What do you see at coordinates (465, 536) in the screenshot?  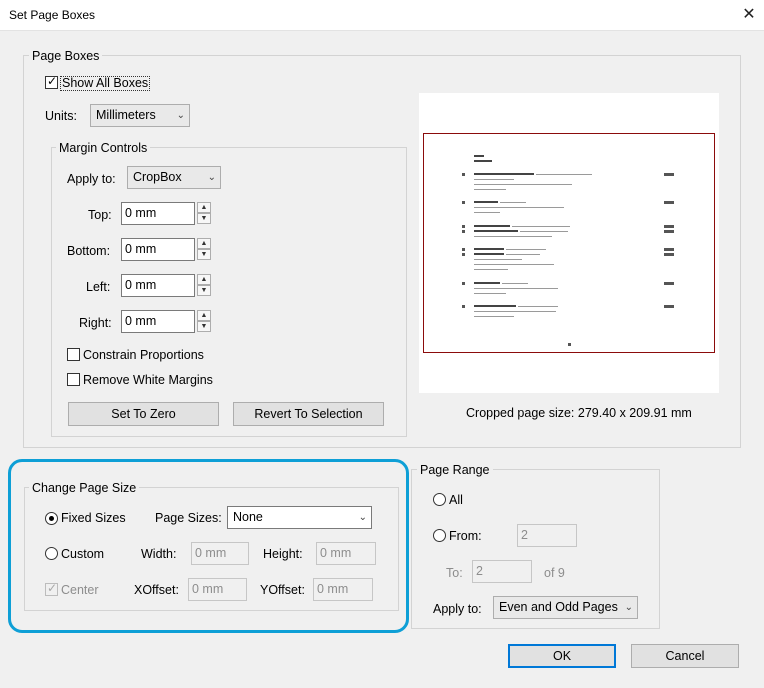 I see `from-label: From:` at bounding box center [465, 536].